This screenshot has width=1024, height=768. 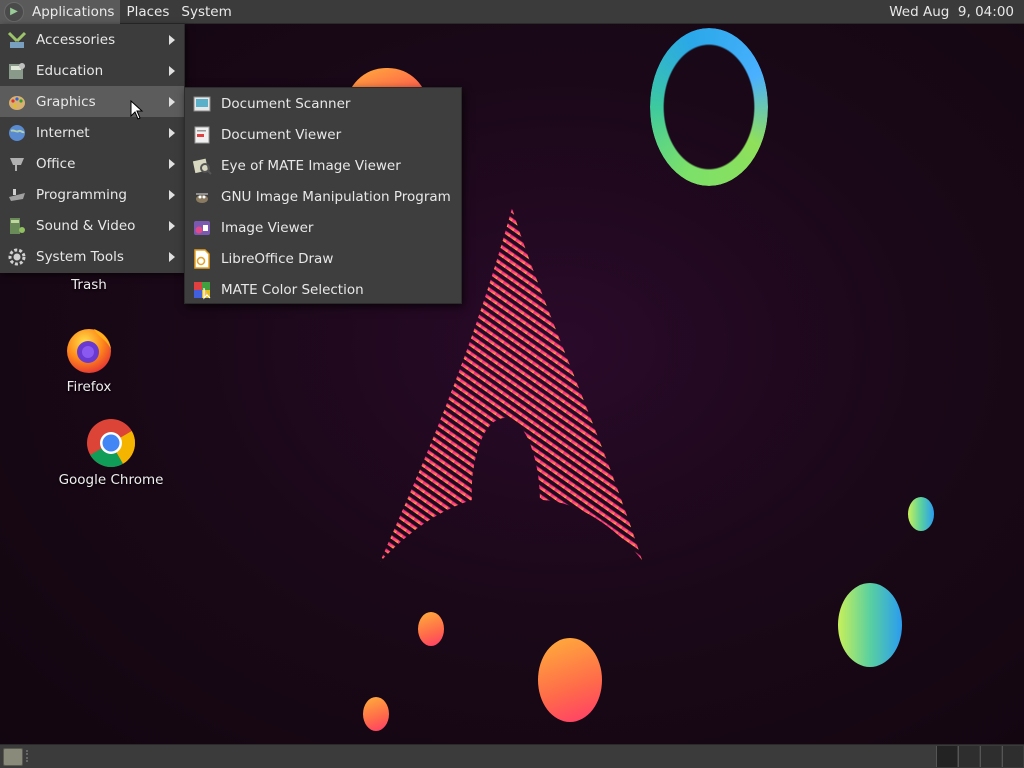 What do you see at coordinates (921, 514) in the screenshot?
I see `decorative-small-circle` at bounding box center [921, 514].